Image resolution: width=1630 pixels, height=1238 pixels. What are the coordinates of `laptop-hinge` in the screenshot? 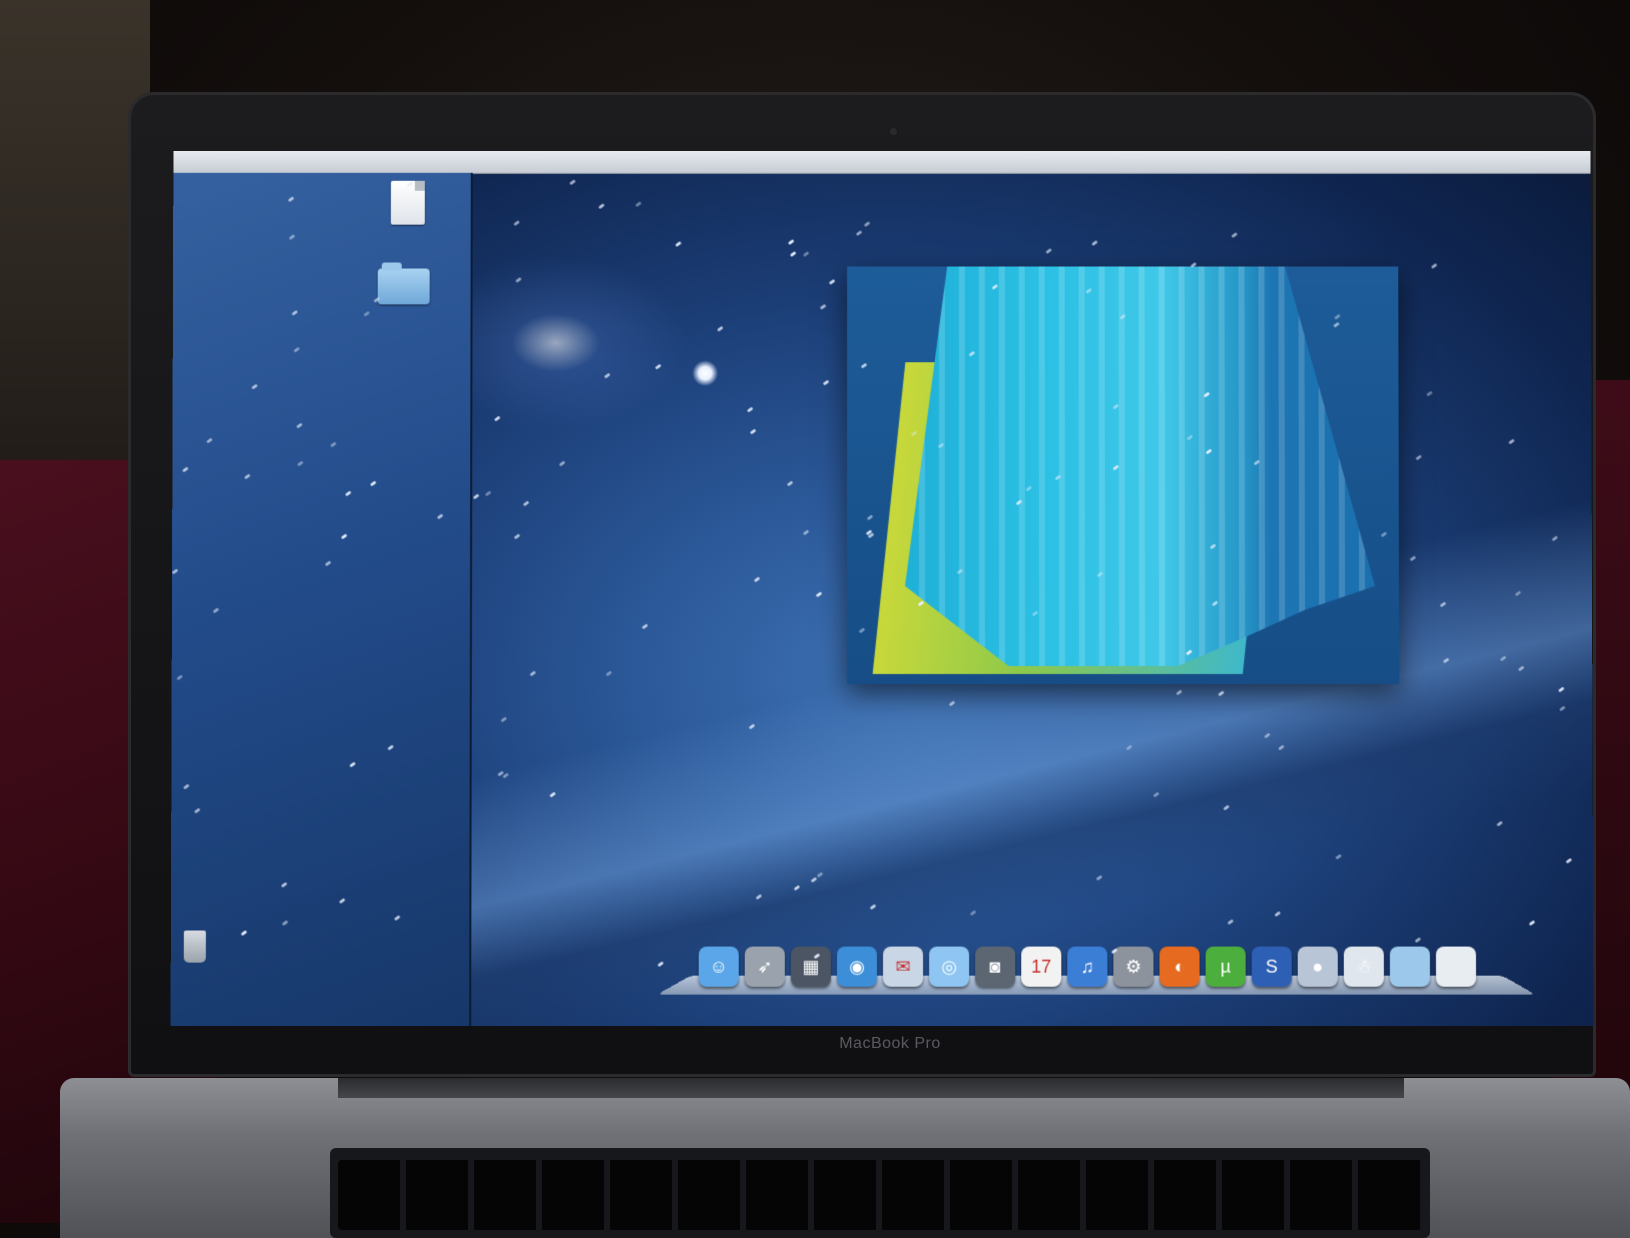 It's located at (871, 1088).